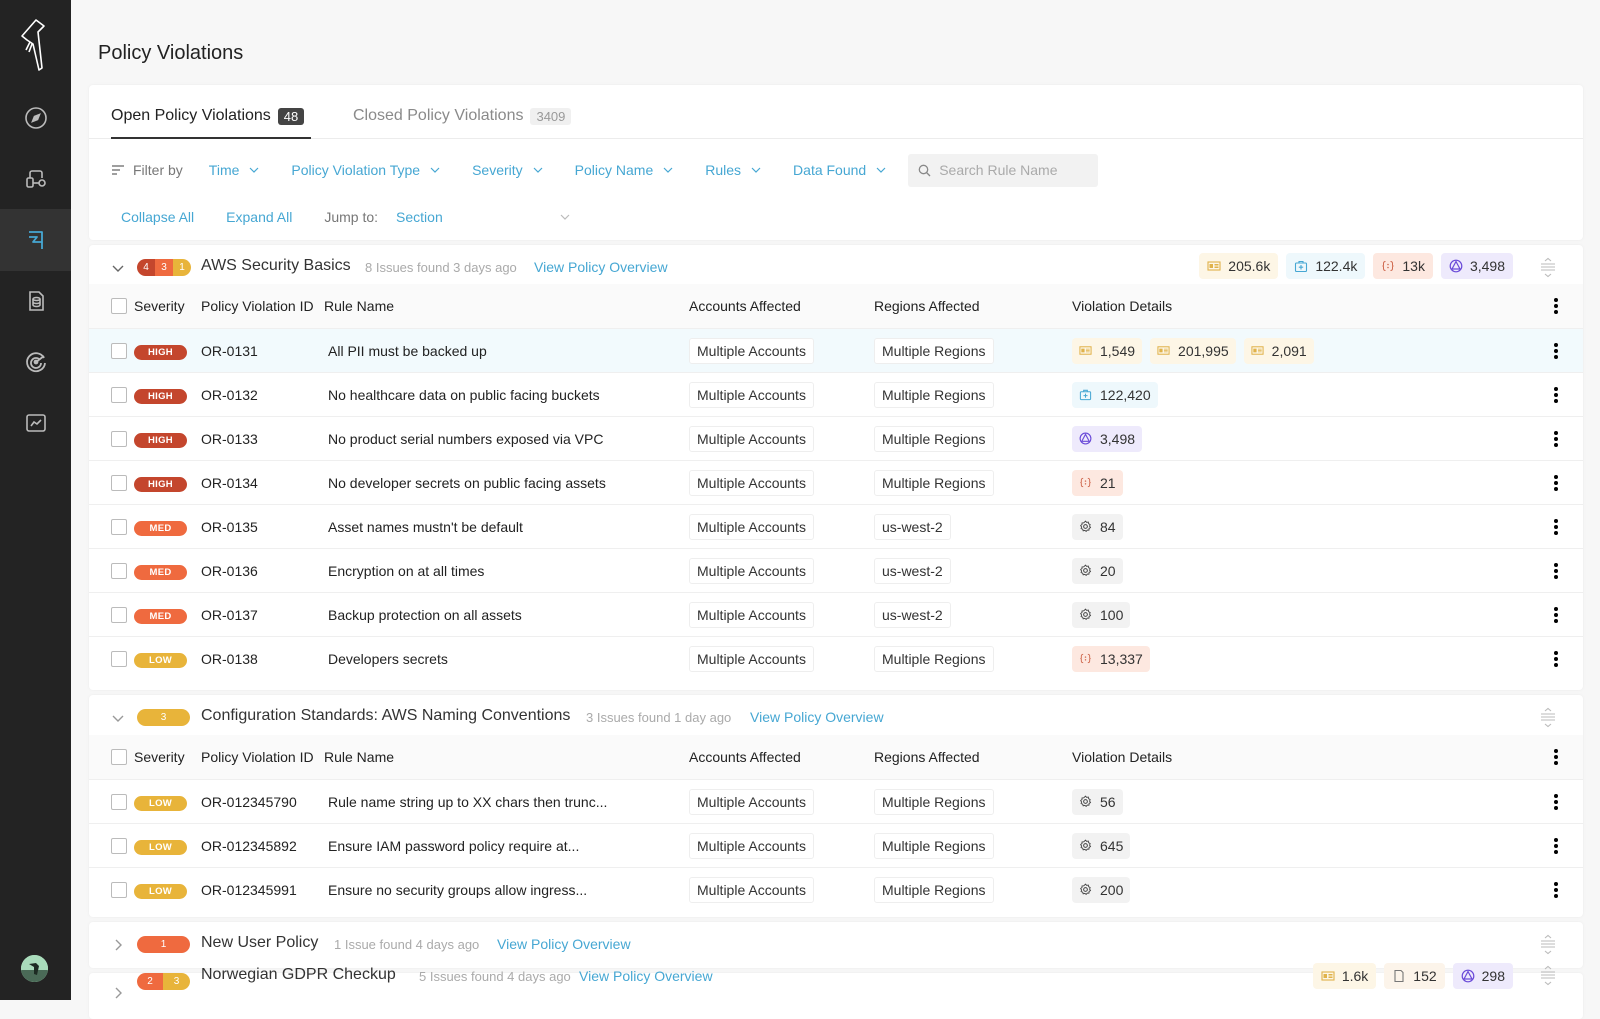 This screenshot has width=1600, height=1019. What do you see at coordinates (35, 423) in the screenshot?
I see `sidebar-item-analytics` at bounding box center [35, 423].